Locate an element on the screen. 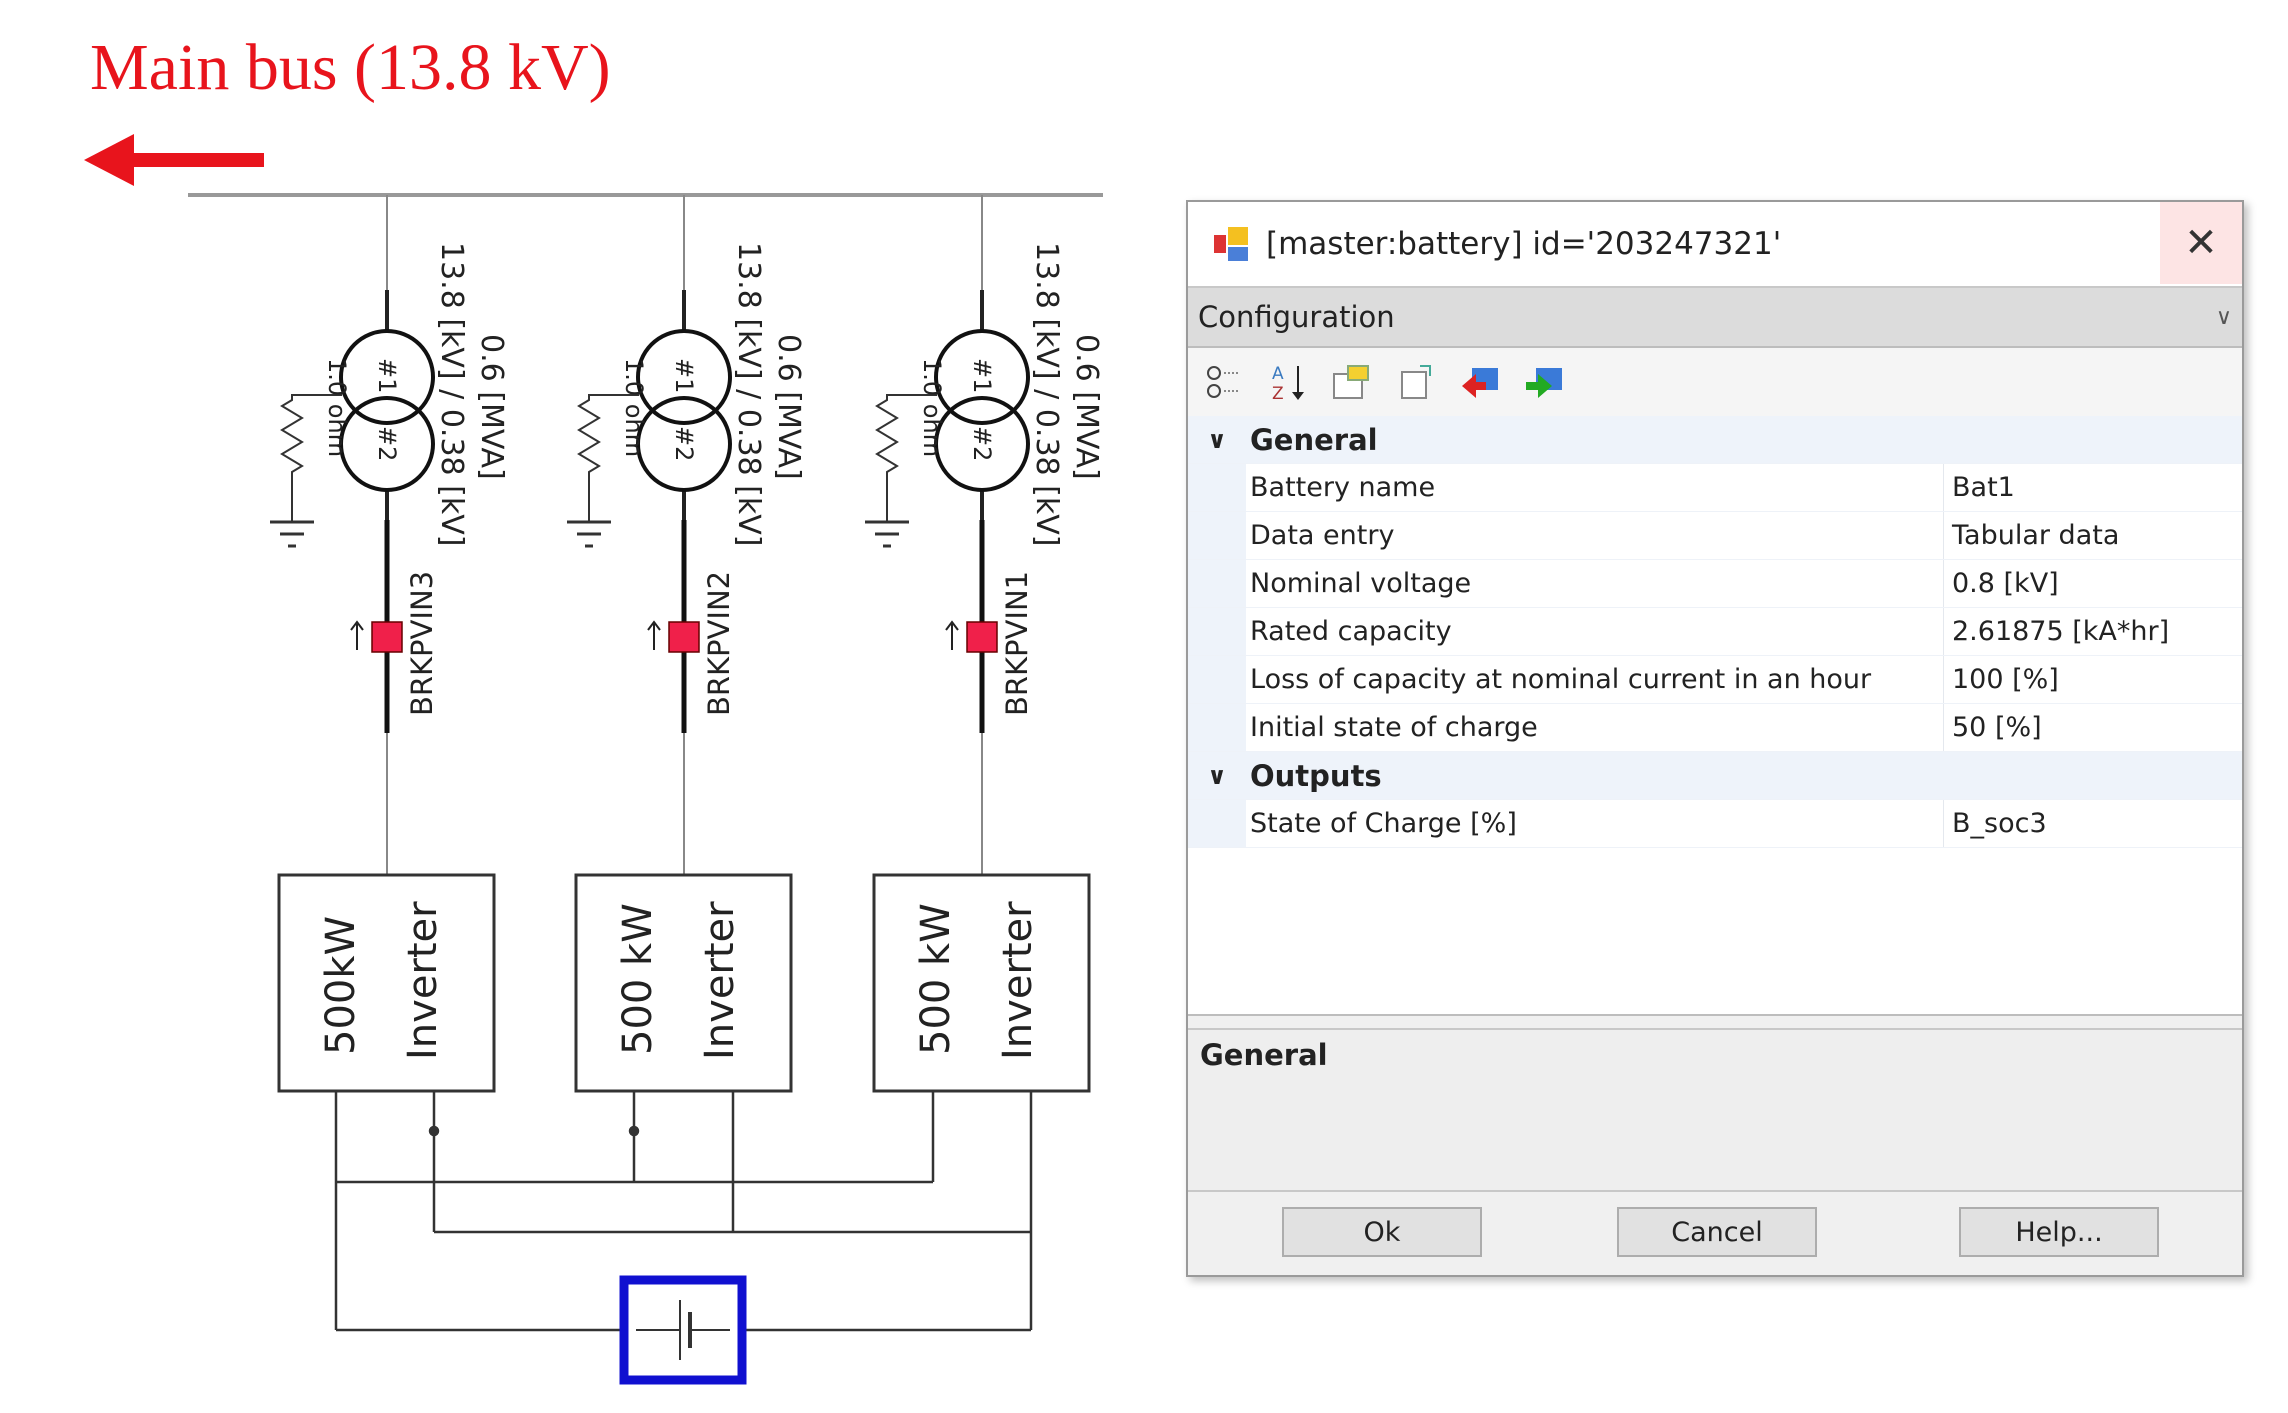 This screenshot has width=2288, height=1413. configuration-dropdown: Configuration ∨ is located at coordinates (1715, 317).